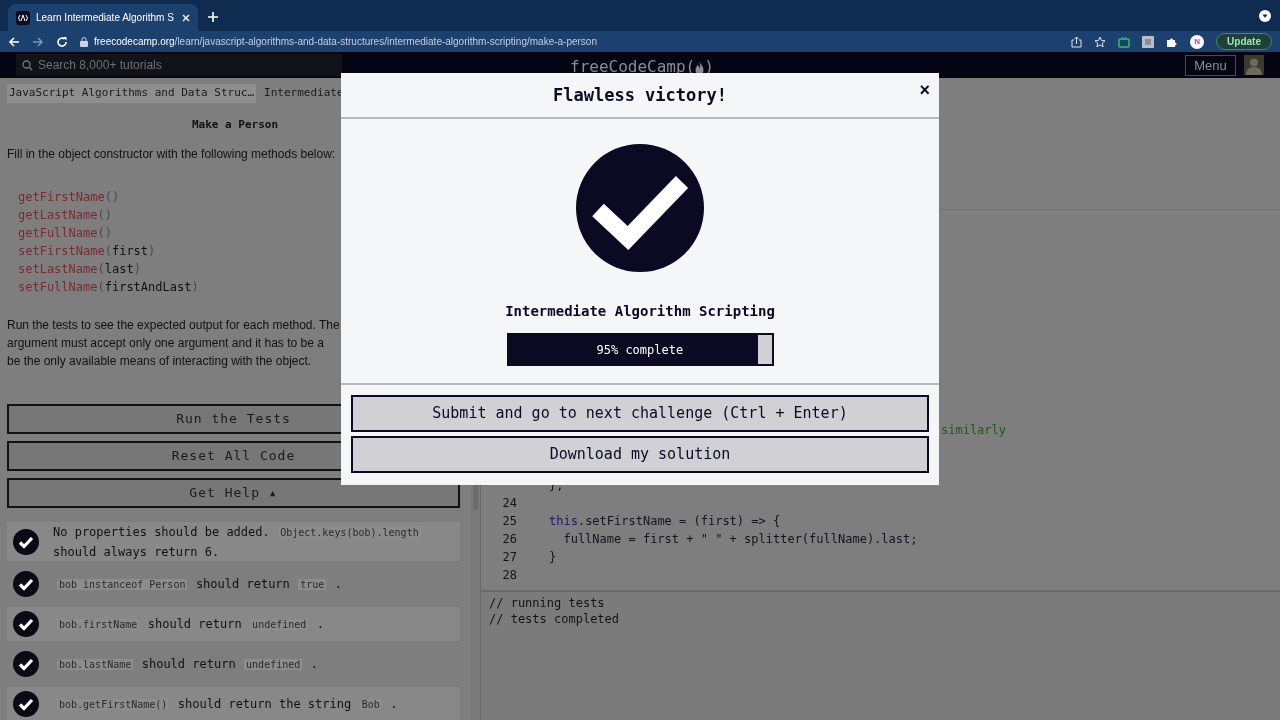 Image resolution: width=1280 pixels, height=720 pixels. Describe the element at coordinates (640, 208) in the screenshot. I see `check-icon` at that location.